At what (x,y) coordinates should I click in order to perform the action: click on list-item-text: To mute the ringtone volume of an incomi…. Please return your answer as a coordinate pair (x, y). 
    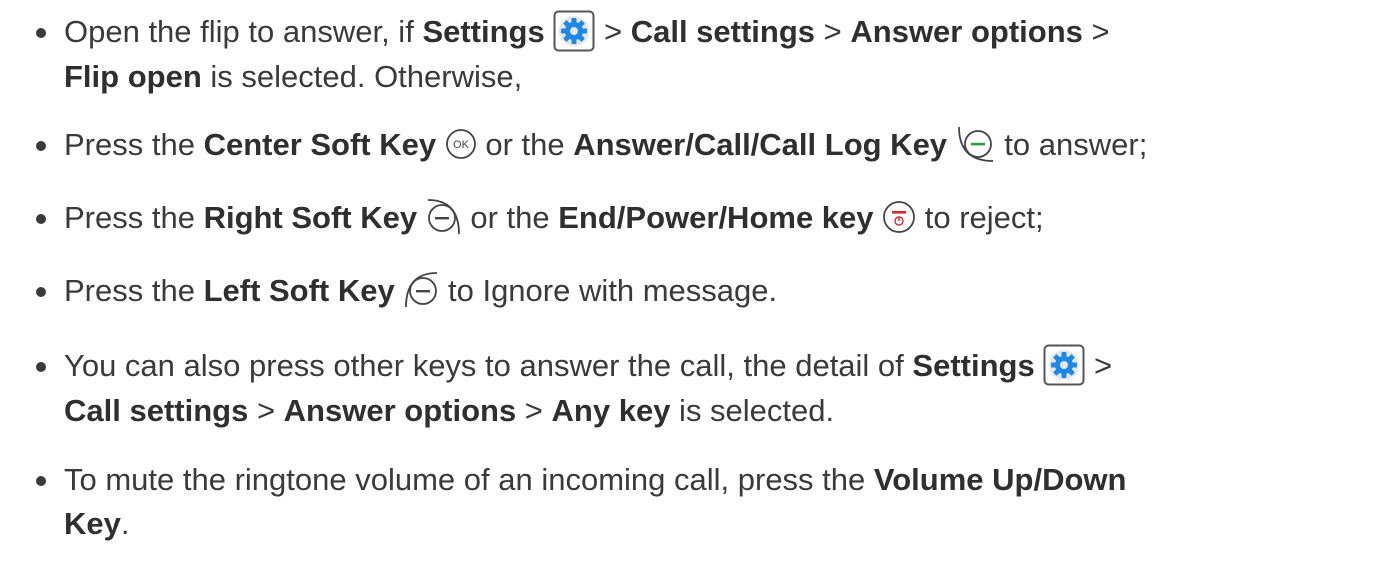
    Looking at the image, I should click on (595, 501).